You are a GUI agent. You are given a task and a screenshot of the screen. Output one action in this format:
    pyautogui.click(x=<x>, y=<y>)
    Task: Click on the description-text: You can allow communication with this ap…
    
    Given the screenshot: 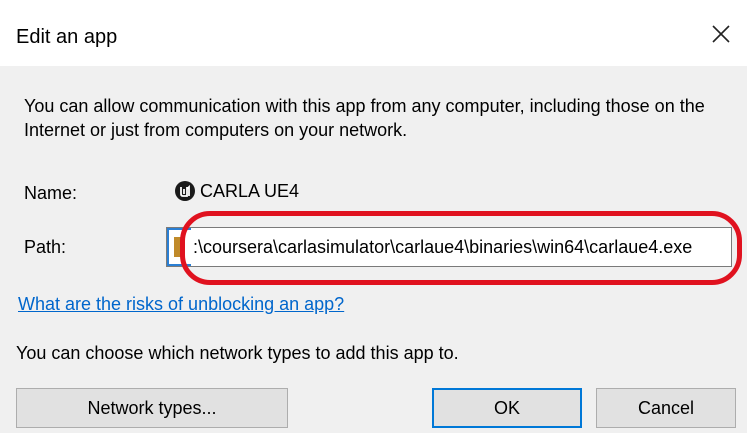 What is the action you would take?
    pyautogui.click(x=364, y=118)
    